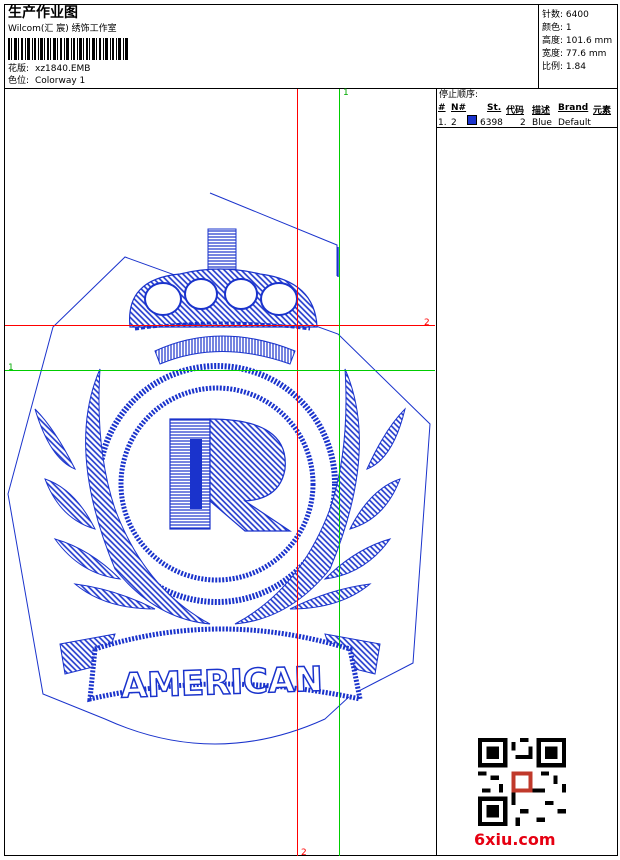 This screenshot has width=620, height=860. I want to click on ribbon-banner: AMERICAN, so click(220, 666).